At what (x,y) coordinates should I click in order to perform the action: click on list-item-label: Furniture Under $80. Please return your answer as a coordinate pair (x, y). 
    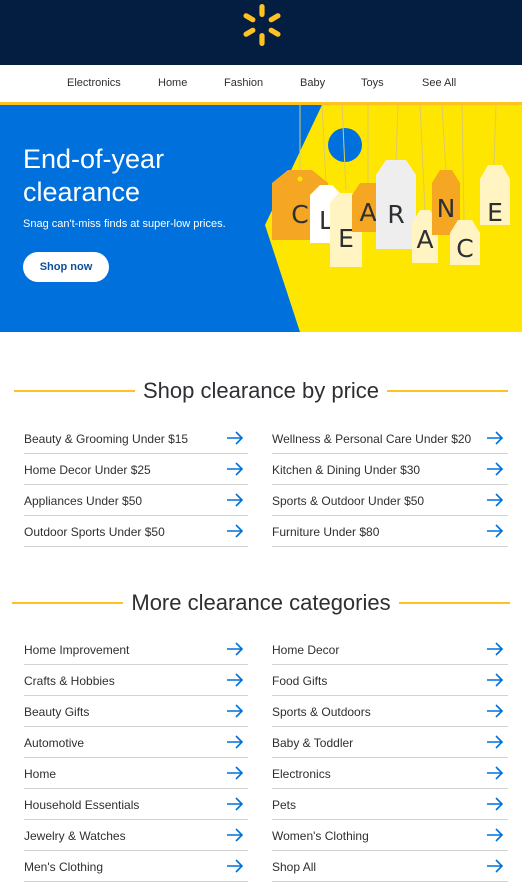
    Looking at the image, I should click on (326, 532).